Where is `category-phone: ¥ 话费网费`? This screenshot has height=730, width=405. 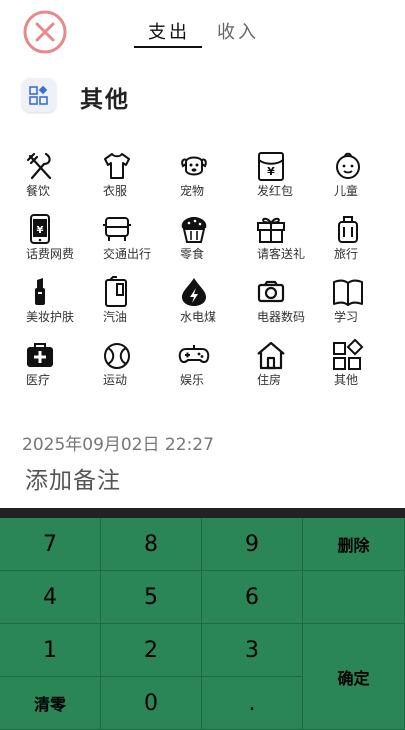
category-phone: ¥ 话费网费 is located at coordinates (59, 241).